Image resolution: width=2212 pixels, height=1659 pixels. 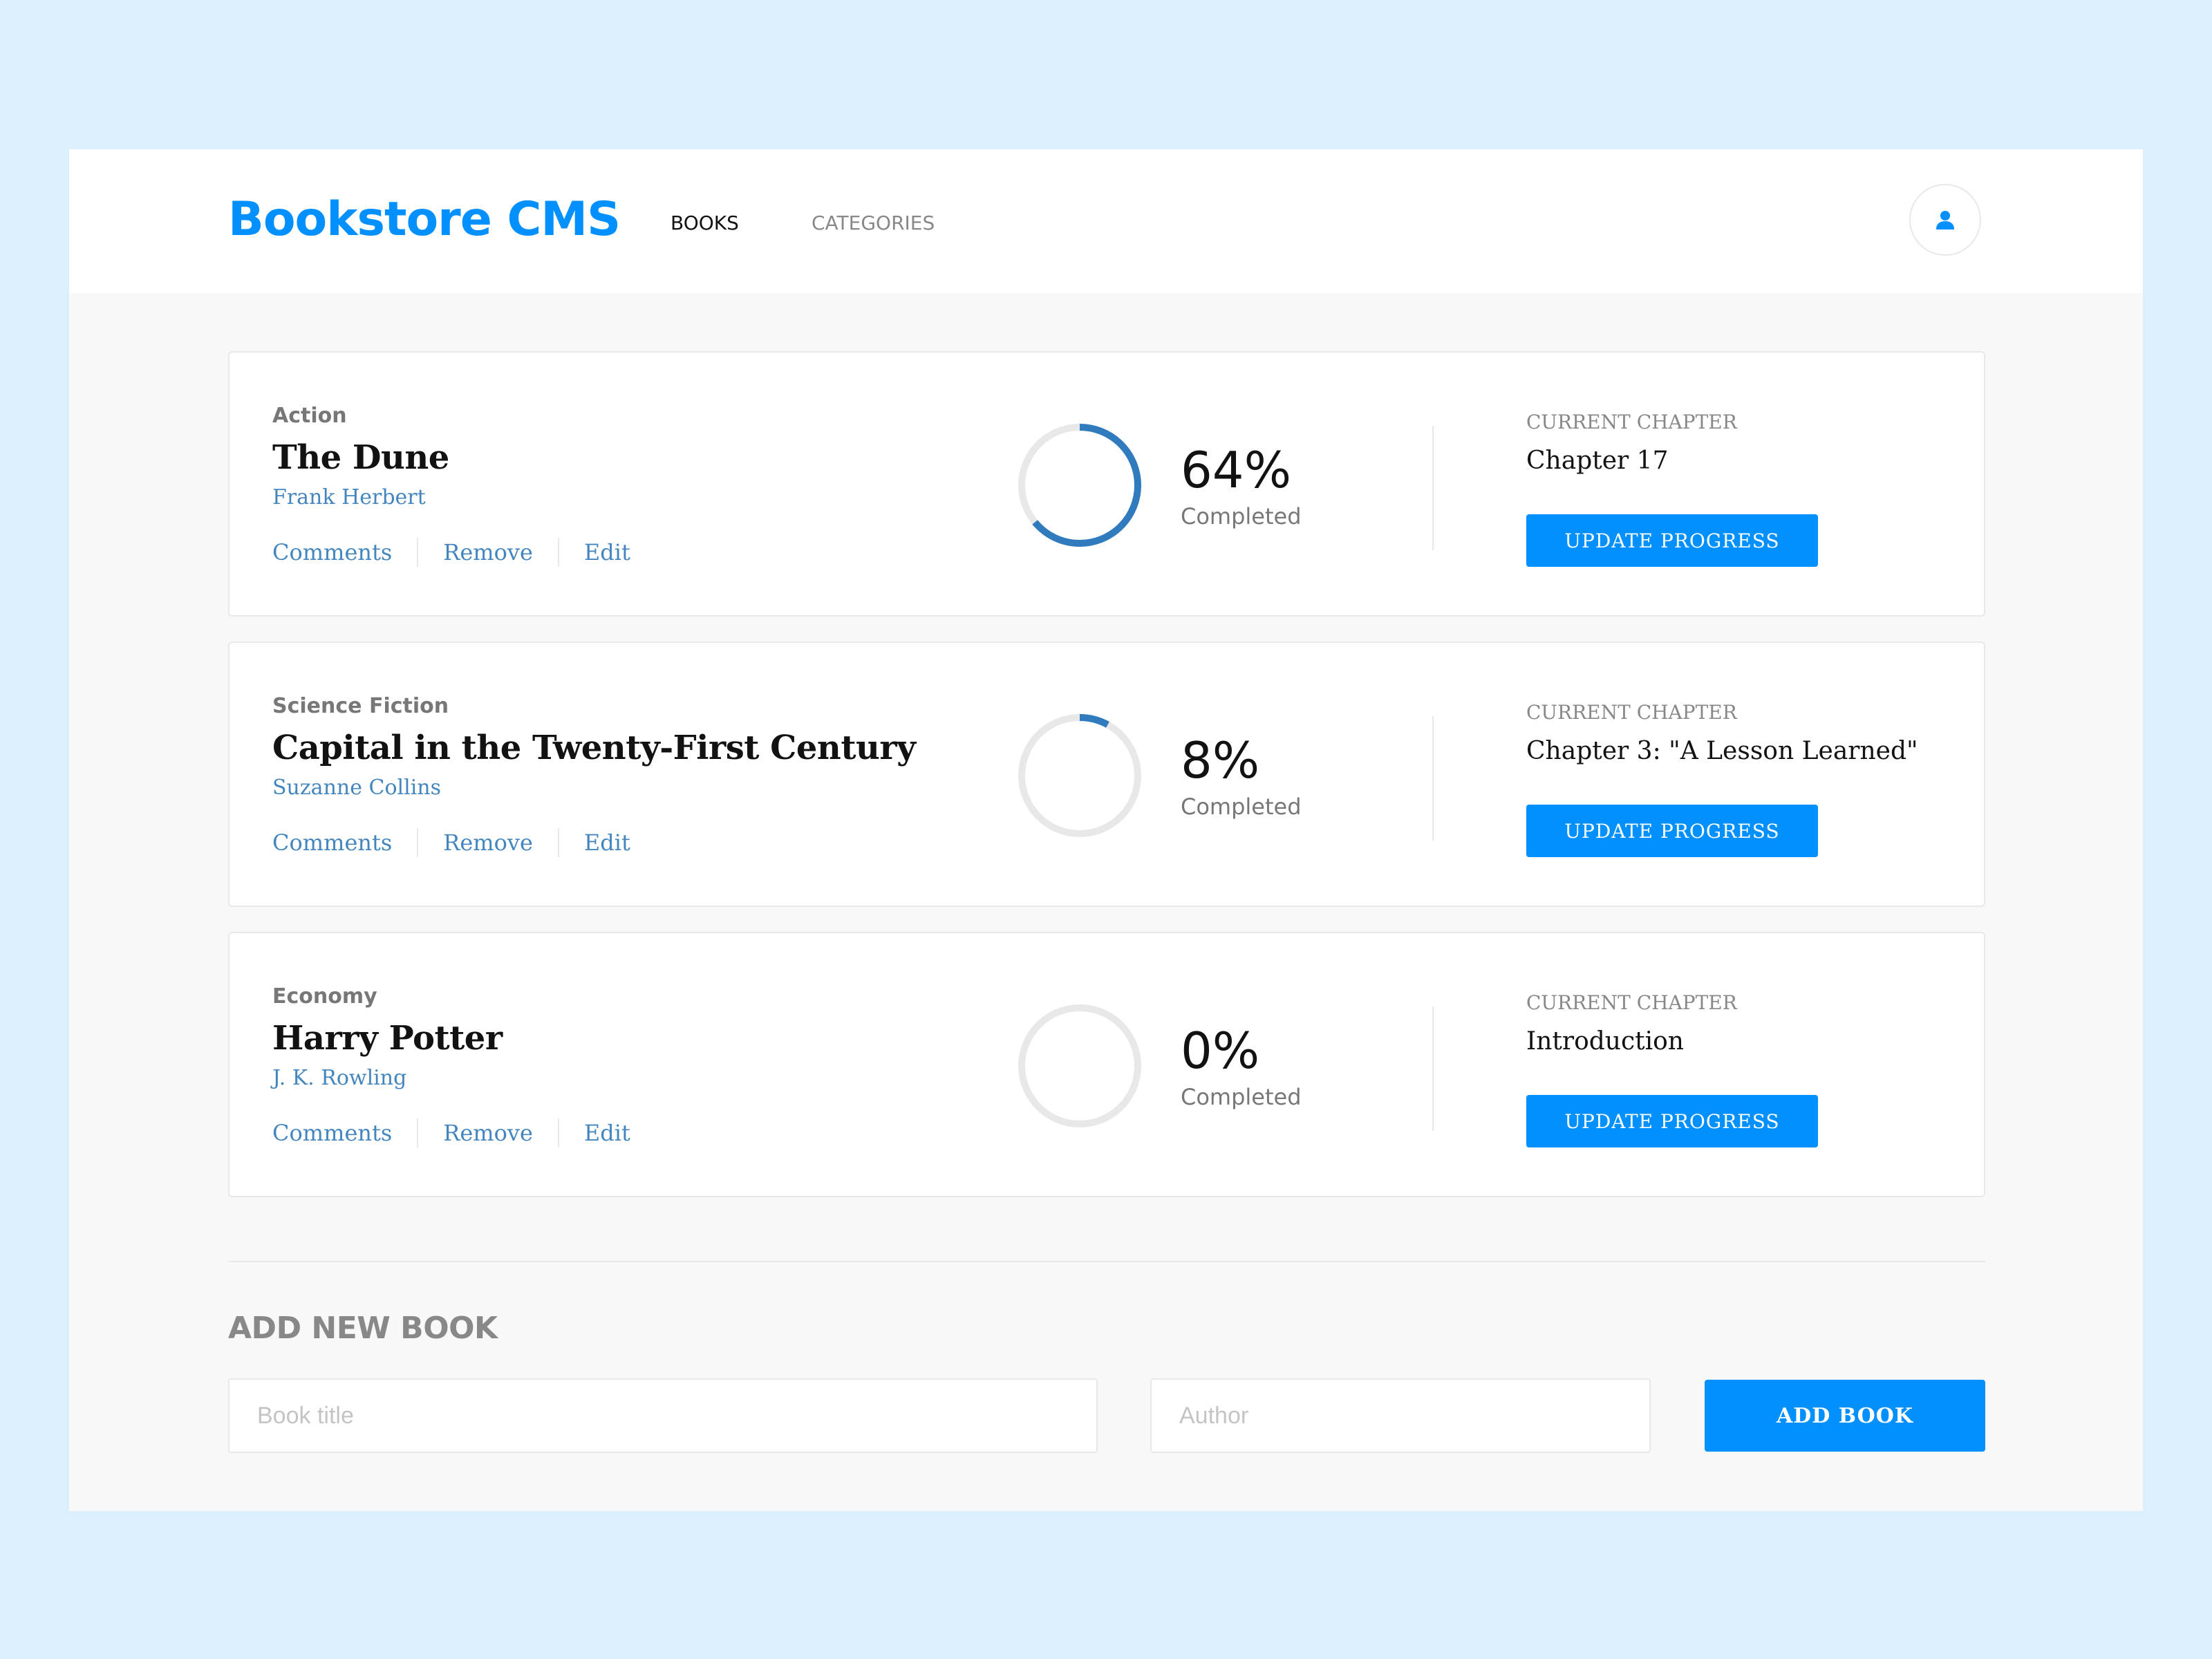 I want to click on nav-categories-link: CATEGORIES, so click(x=873, y=223).